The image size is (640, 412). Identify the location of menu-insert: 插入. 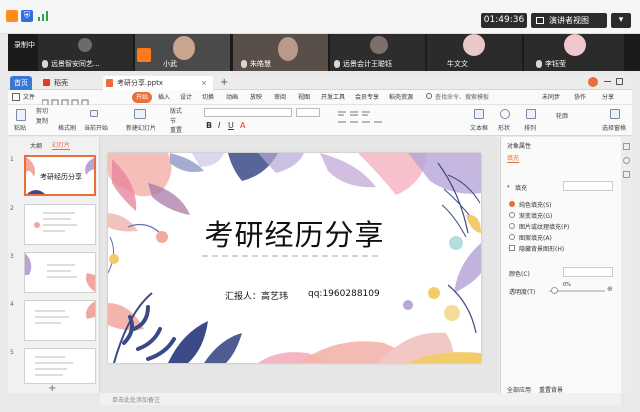
(164, 97).